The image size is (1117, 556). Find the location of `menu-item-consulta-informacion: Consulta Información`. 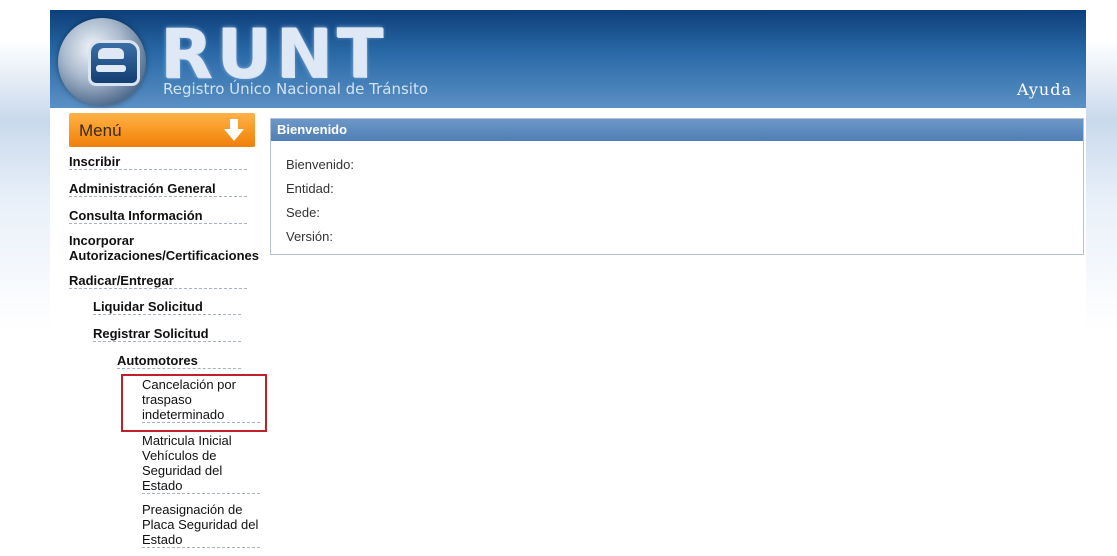

menu-item-consulta-informacion: Consulta Información is located at coordinates (158, 216).